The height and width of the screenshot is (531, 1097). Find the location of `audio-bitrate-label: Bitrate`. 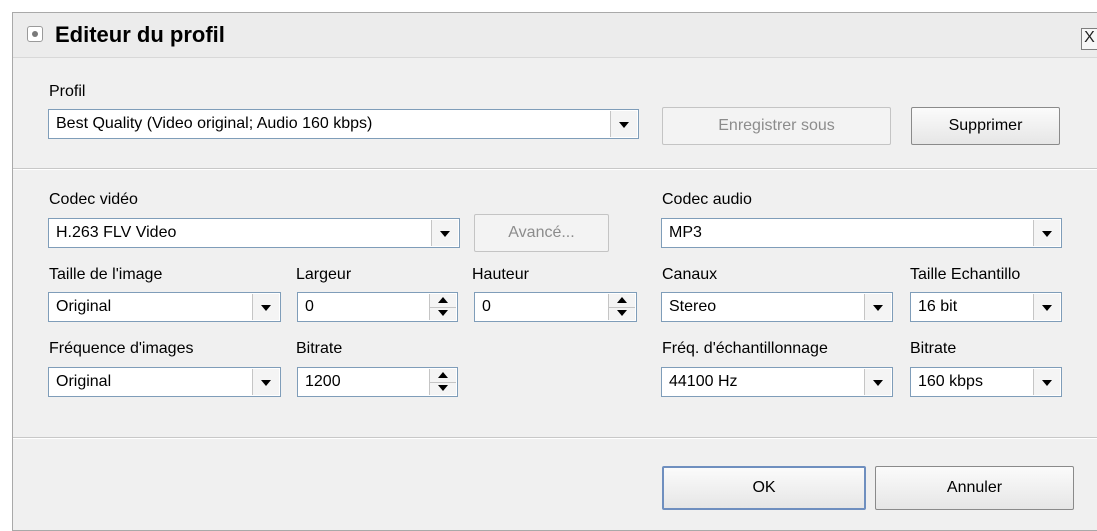

audio-bitrate-label: Bitrate is located at coordinates (933, 348).